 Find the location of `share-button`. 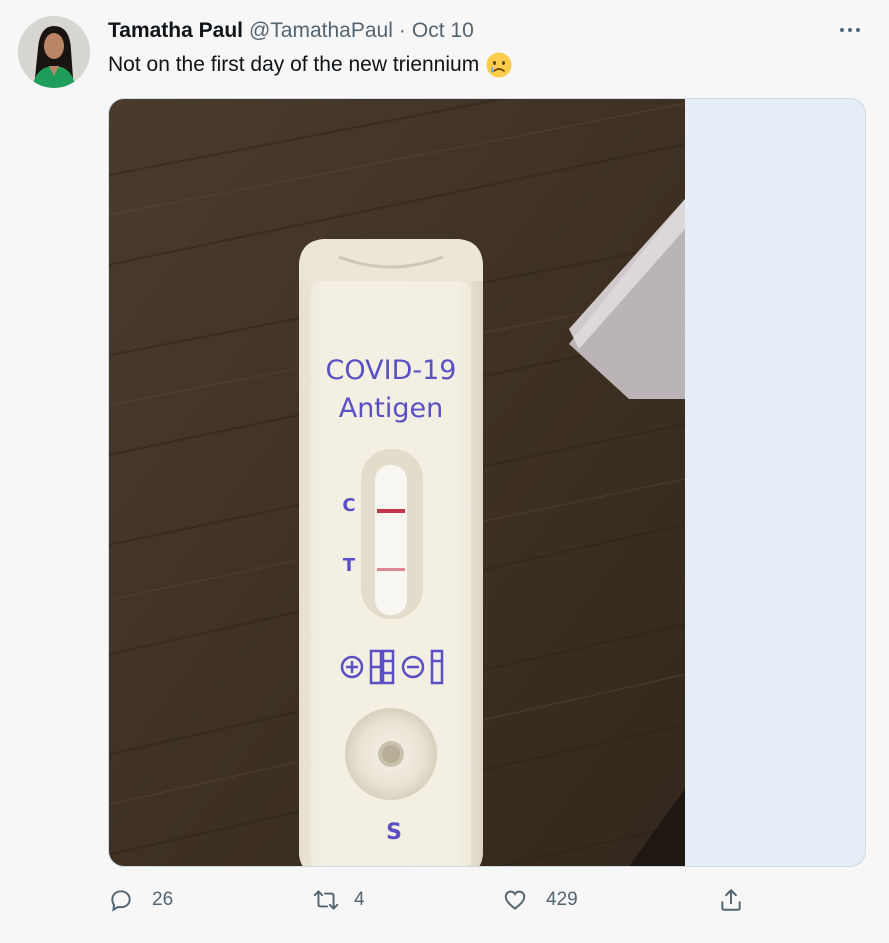

share-button is located at coordinates (731, 900).